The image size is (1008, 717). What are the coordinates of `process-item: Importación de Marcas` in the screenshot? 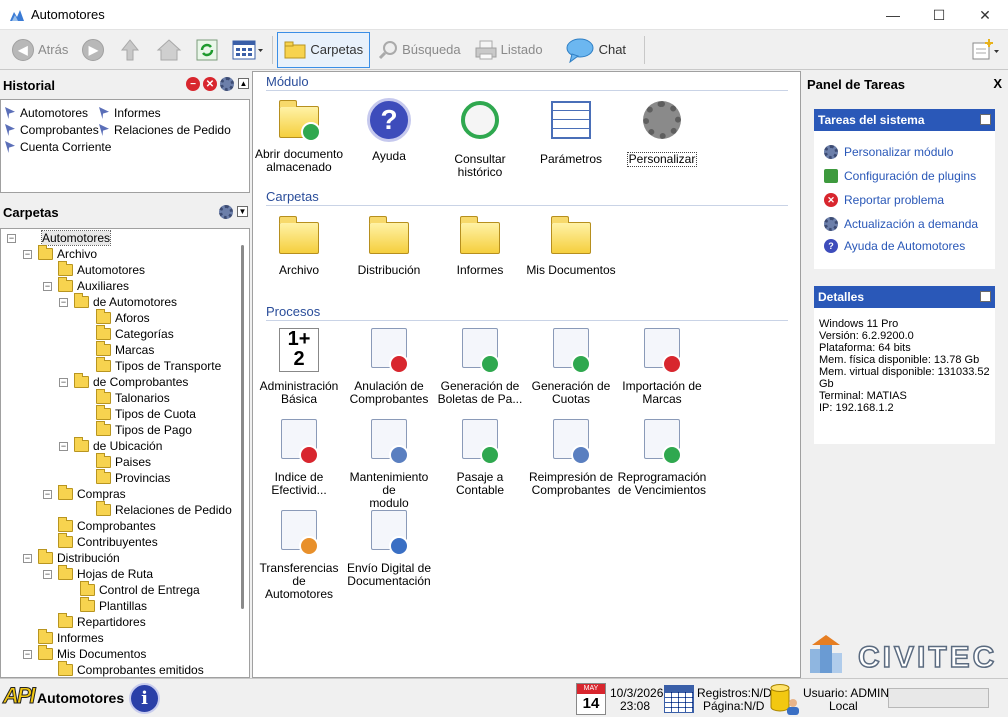 It's located at (662, 366).